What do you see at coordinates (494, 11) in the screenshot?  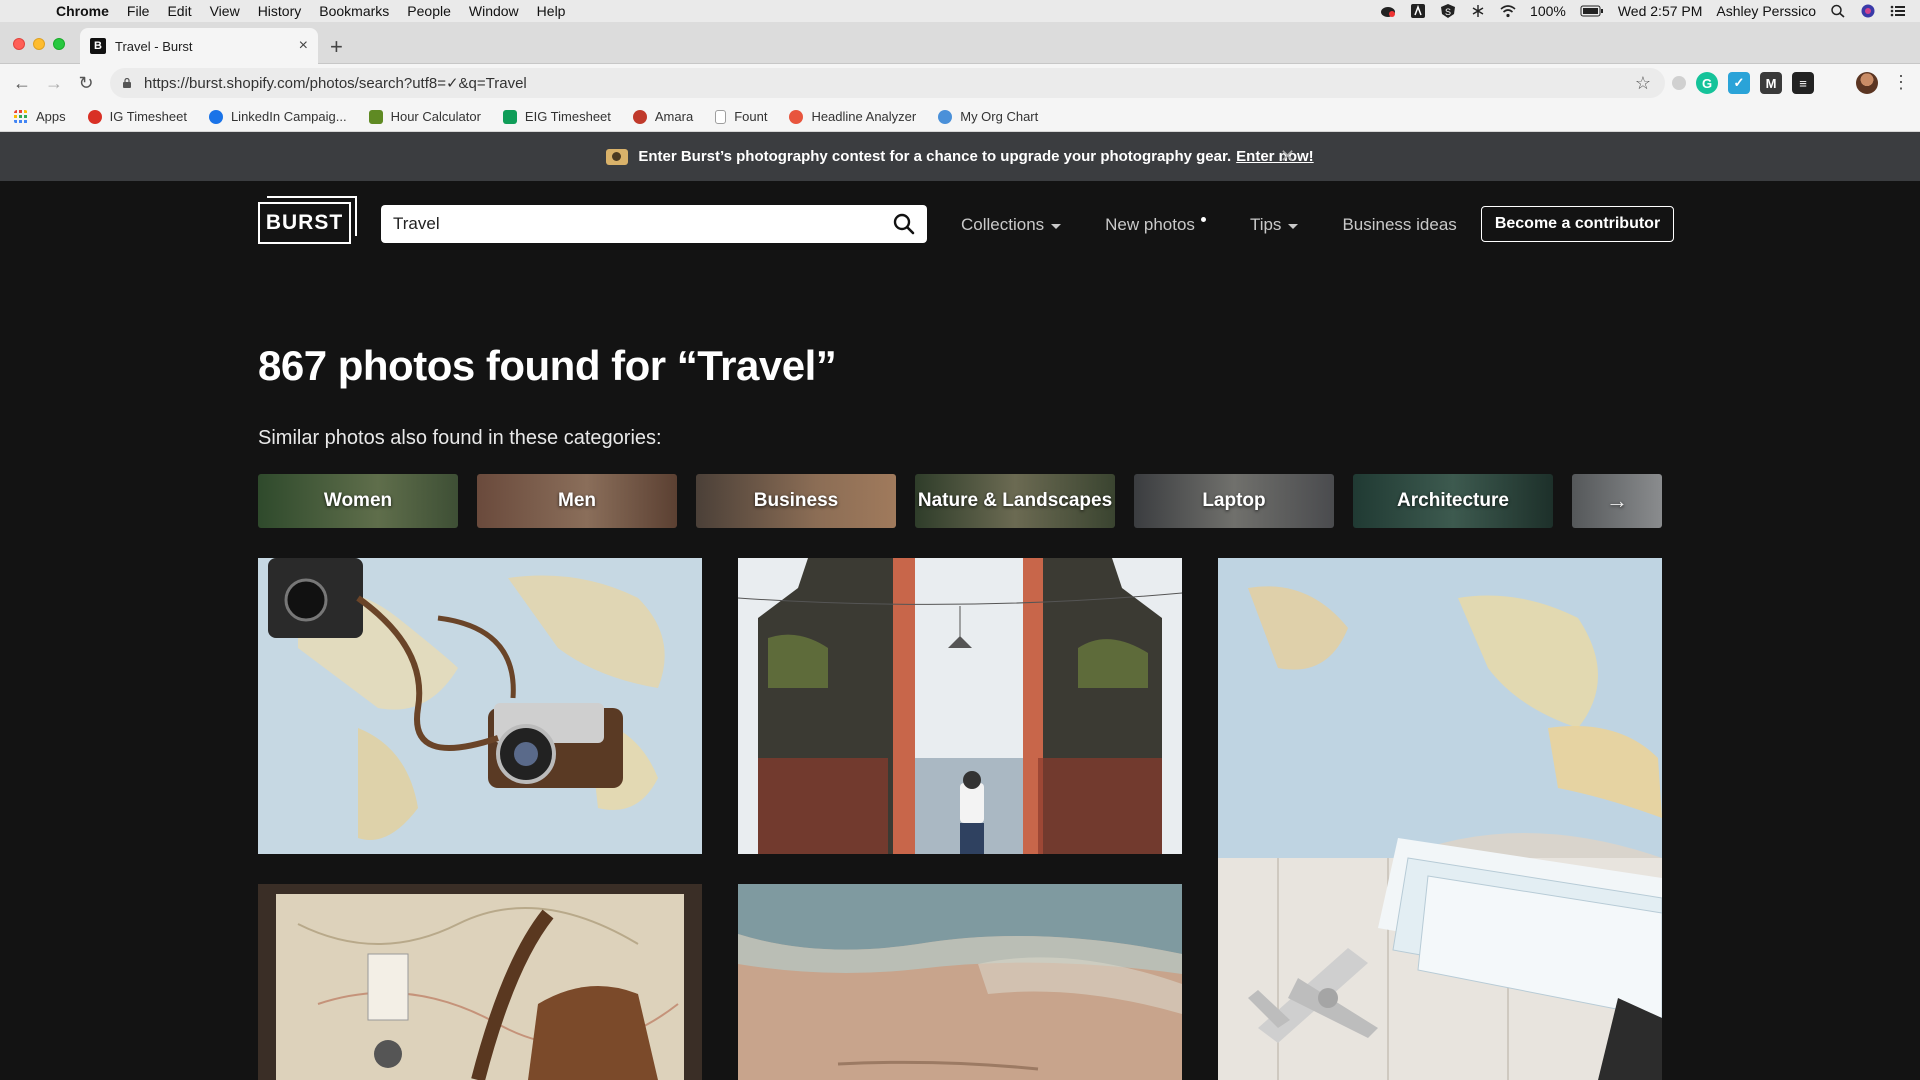 I see `menu-window: Window` at bounding box center [494, 11].